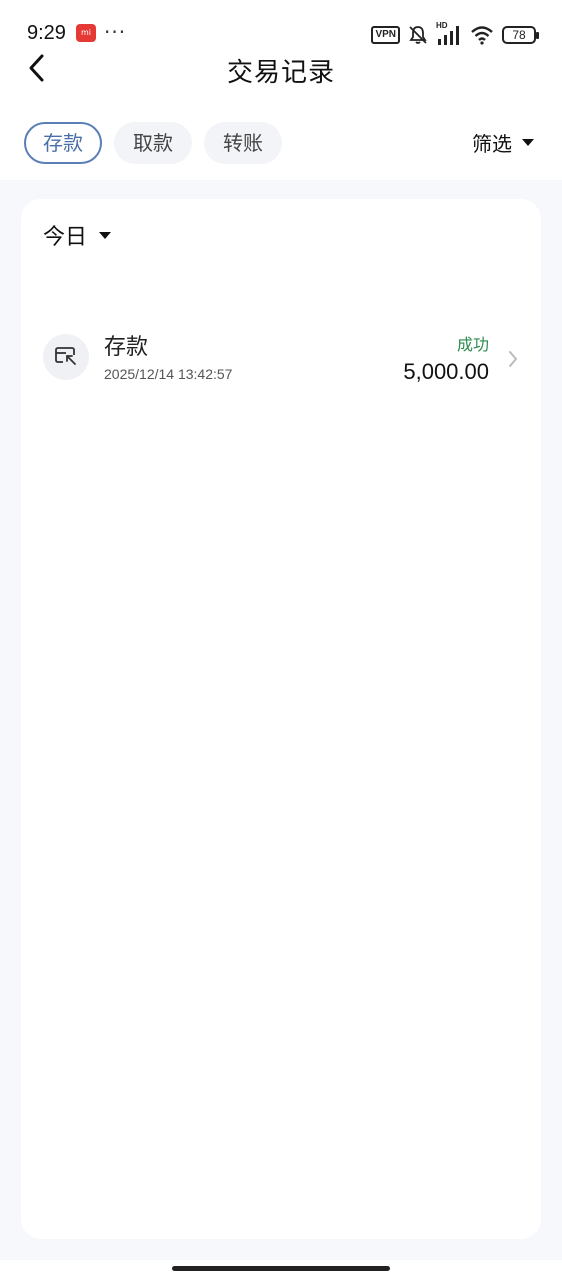 This screenshot has height=1280, width=562. What do you see at coordinates (513, 359) in the screenshot?
I see `chevron-right-icon` at bounding box center [513, 359].